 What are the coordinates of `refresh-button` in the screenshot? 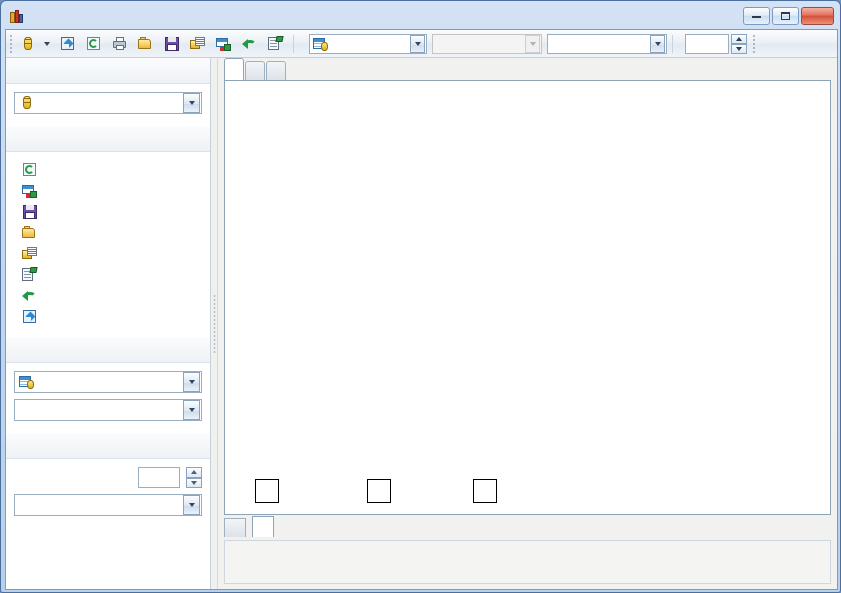 It's located at (94, 44).